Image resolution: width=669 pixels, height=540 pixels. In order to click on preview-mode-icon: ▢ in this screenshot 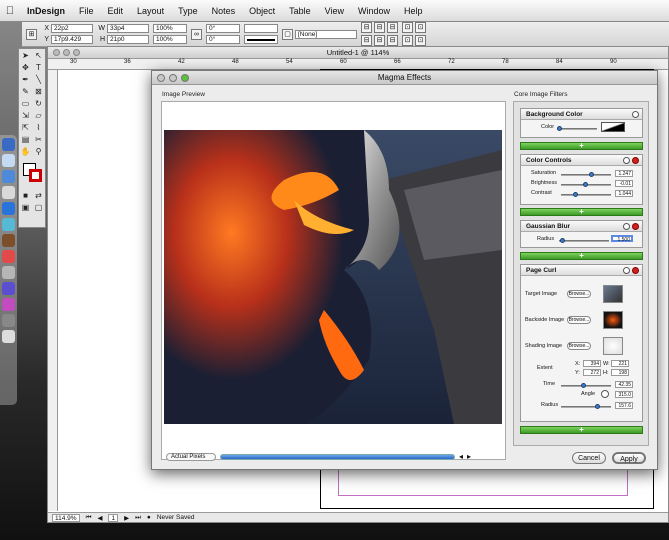, I will do `click(39, 208)`.